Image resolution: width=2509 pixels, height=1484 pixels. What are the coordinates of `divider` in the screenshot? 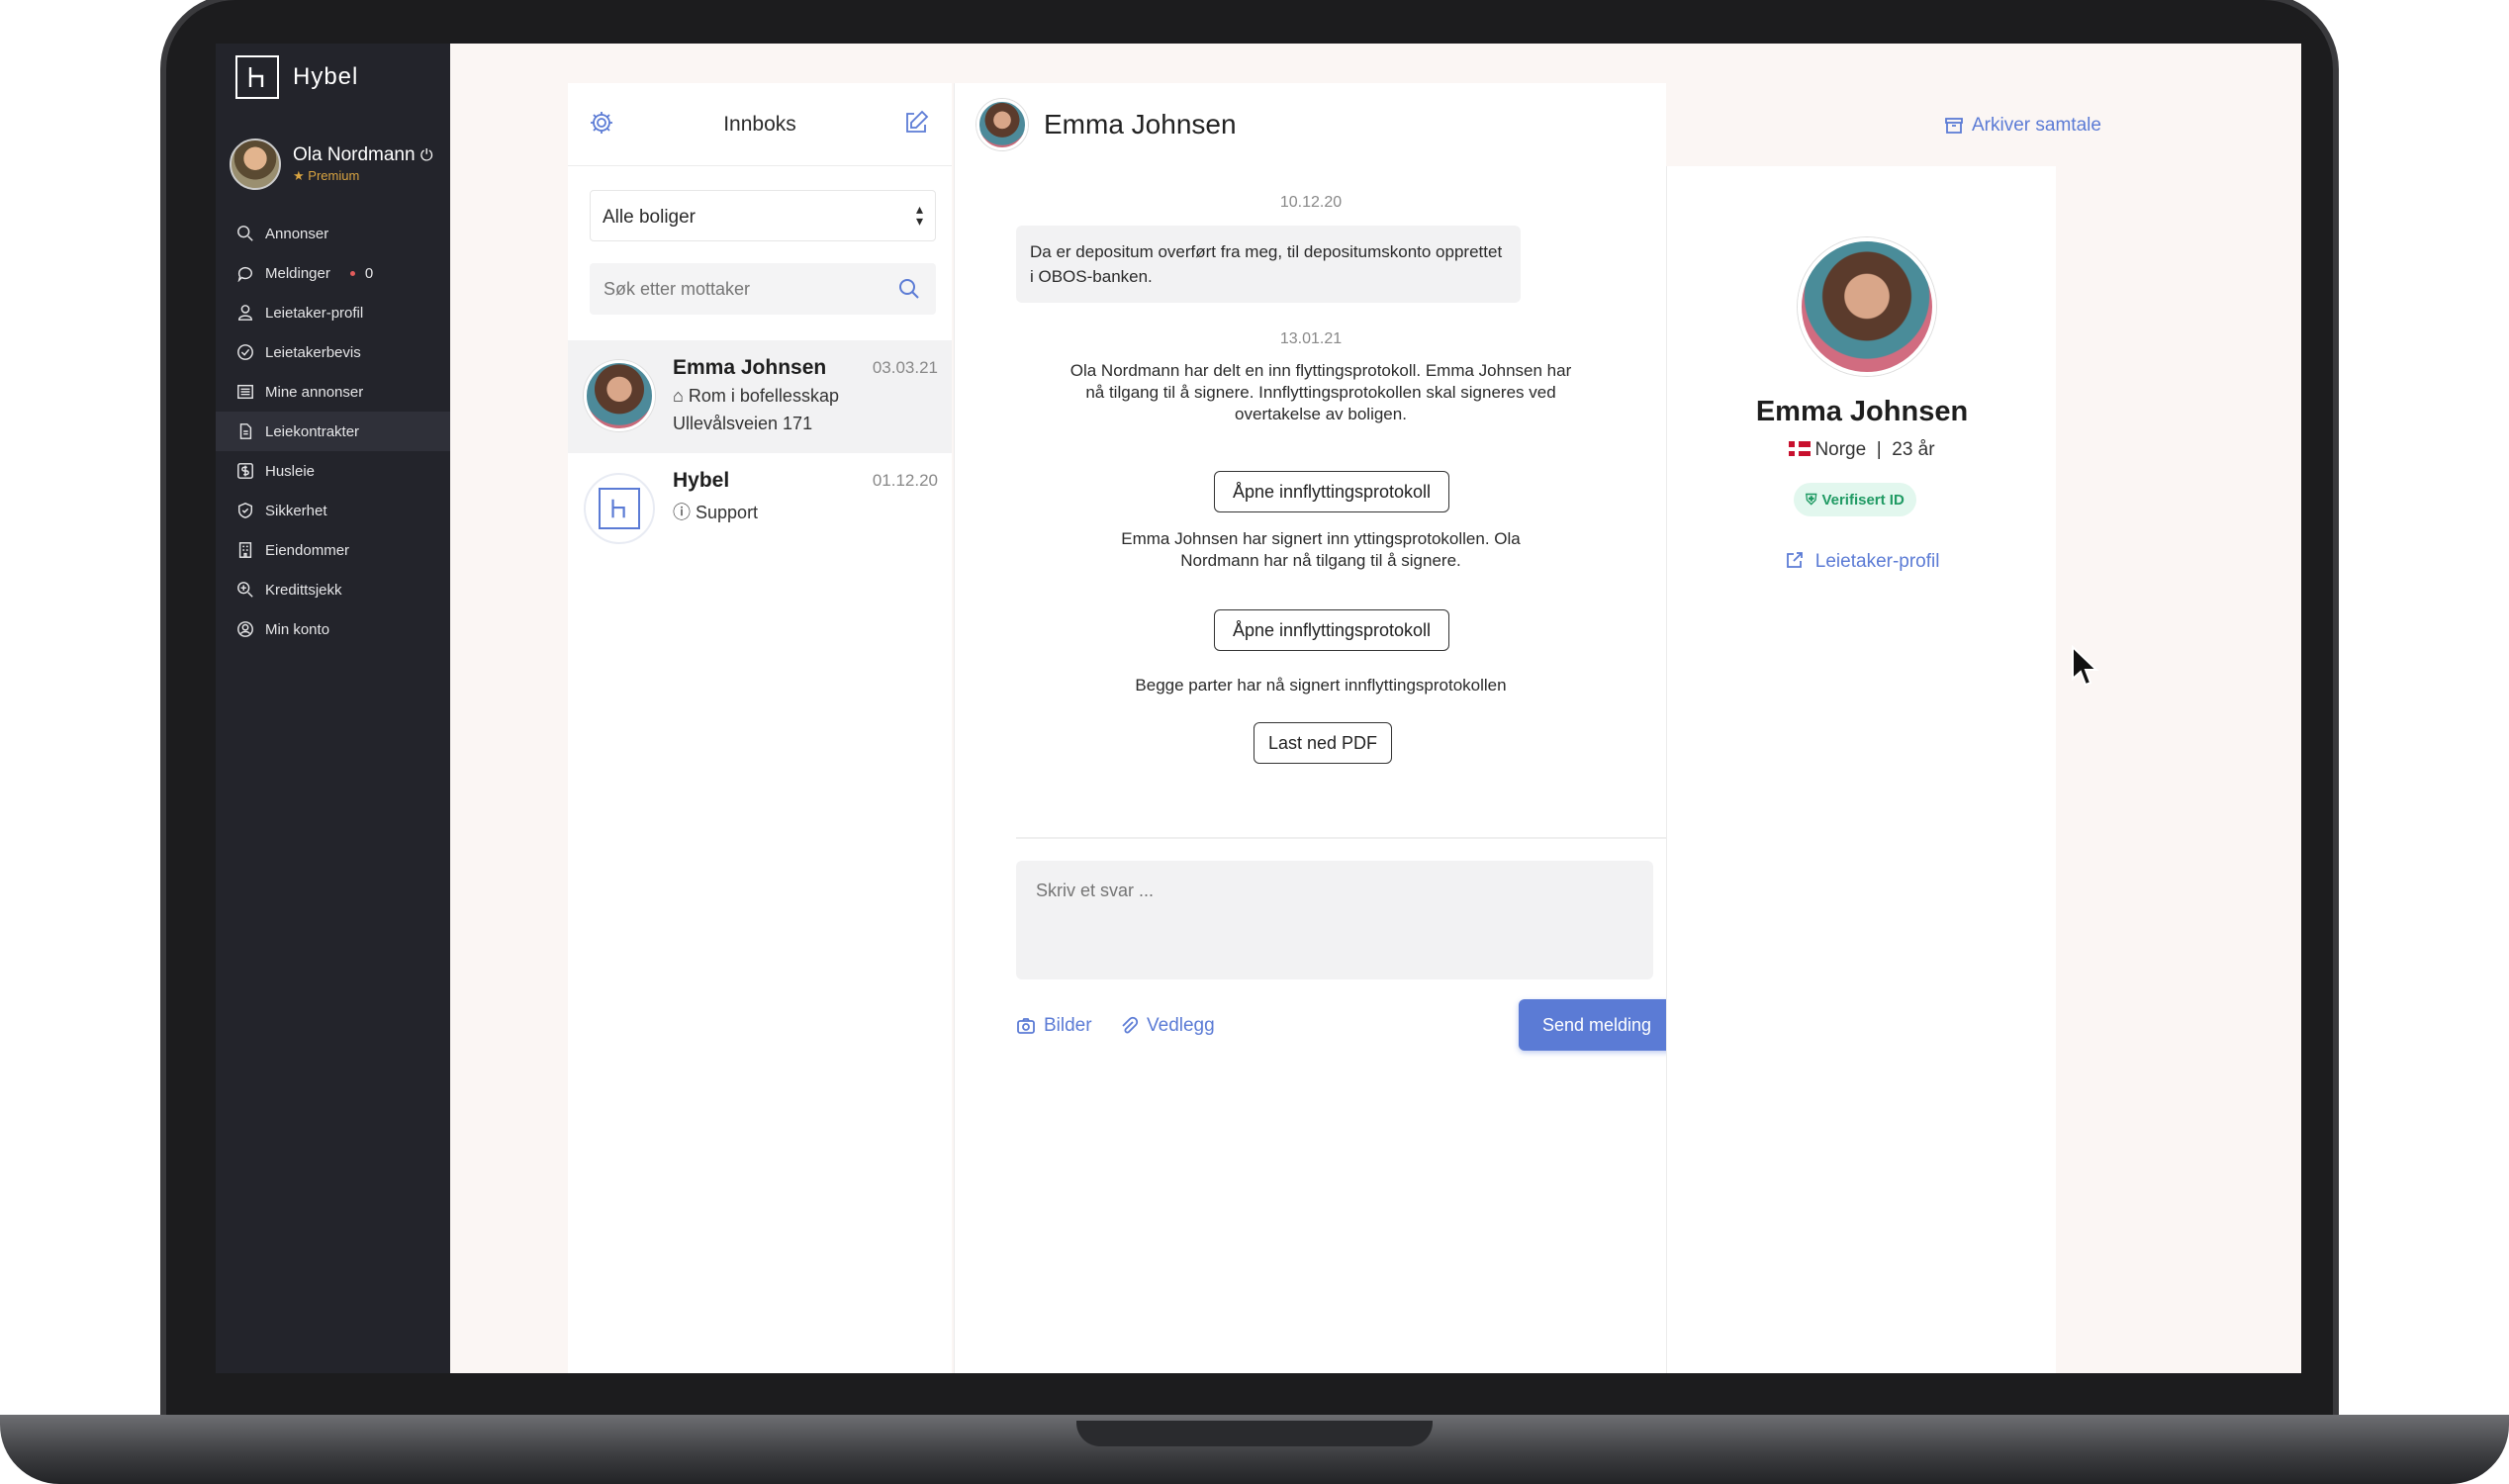 It's located at (1342, 838).